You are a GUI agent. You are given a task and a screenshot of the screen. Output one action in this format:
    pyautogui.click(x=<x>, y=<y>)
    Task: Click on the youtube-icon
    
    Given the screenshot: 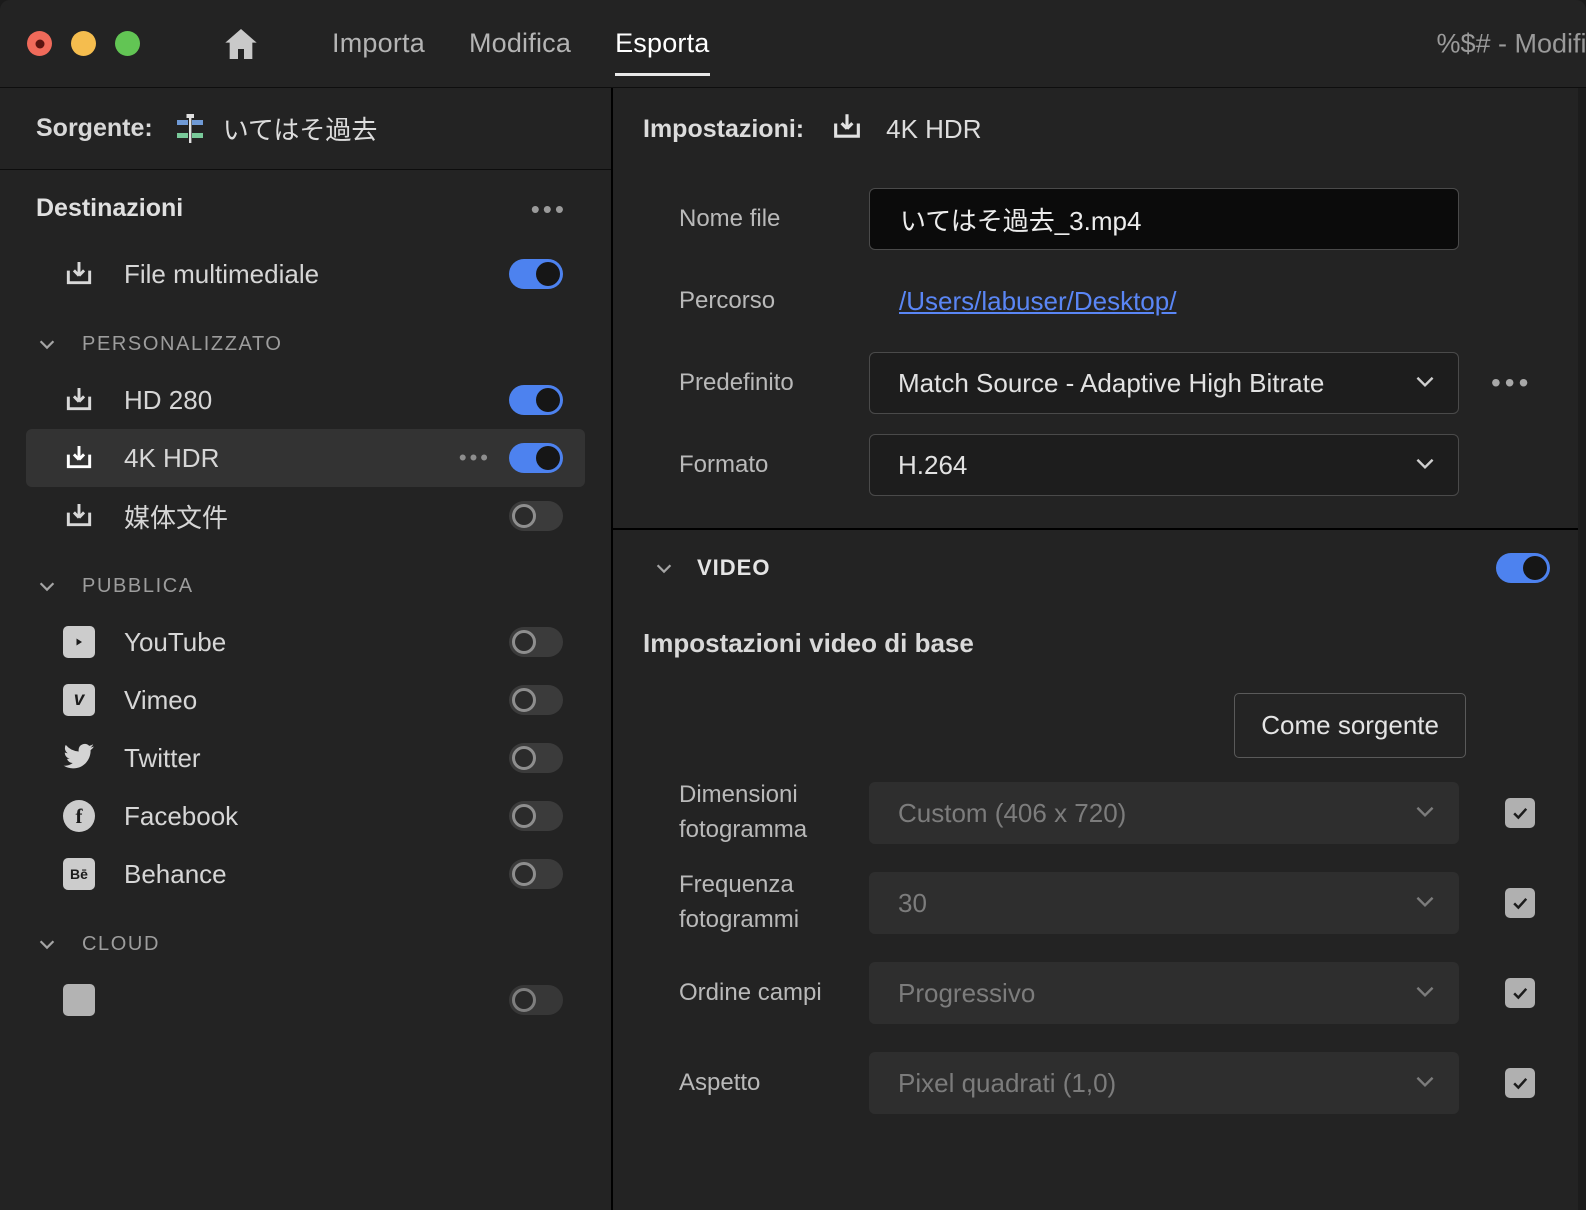 What is the action you would take?
    pyautogui.click(x=79, y=642)
    